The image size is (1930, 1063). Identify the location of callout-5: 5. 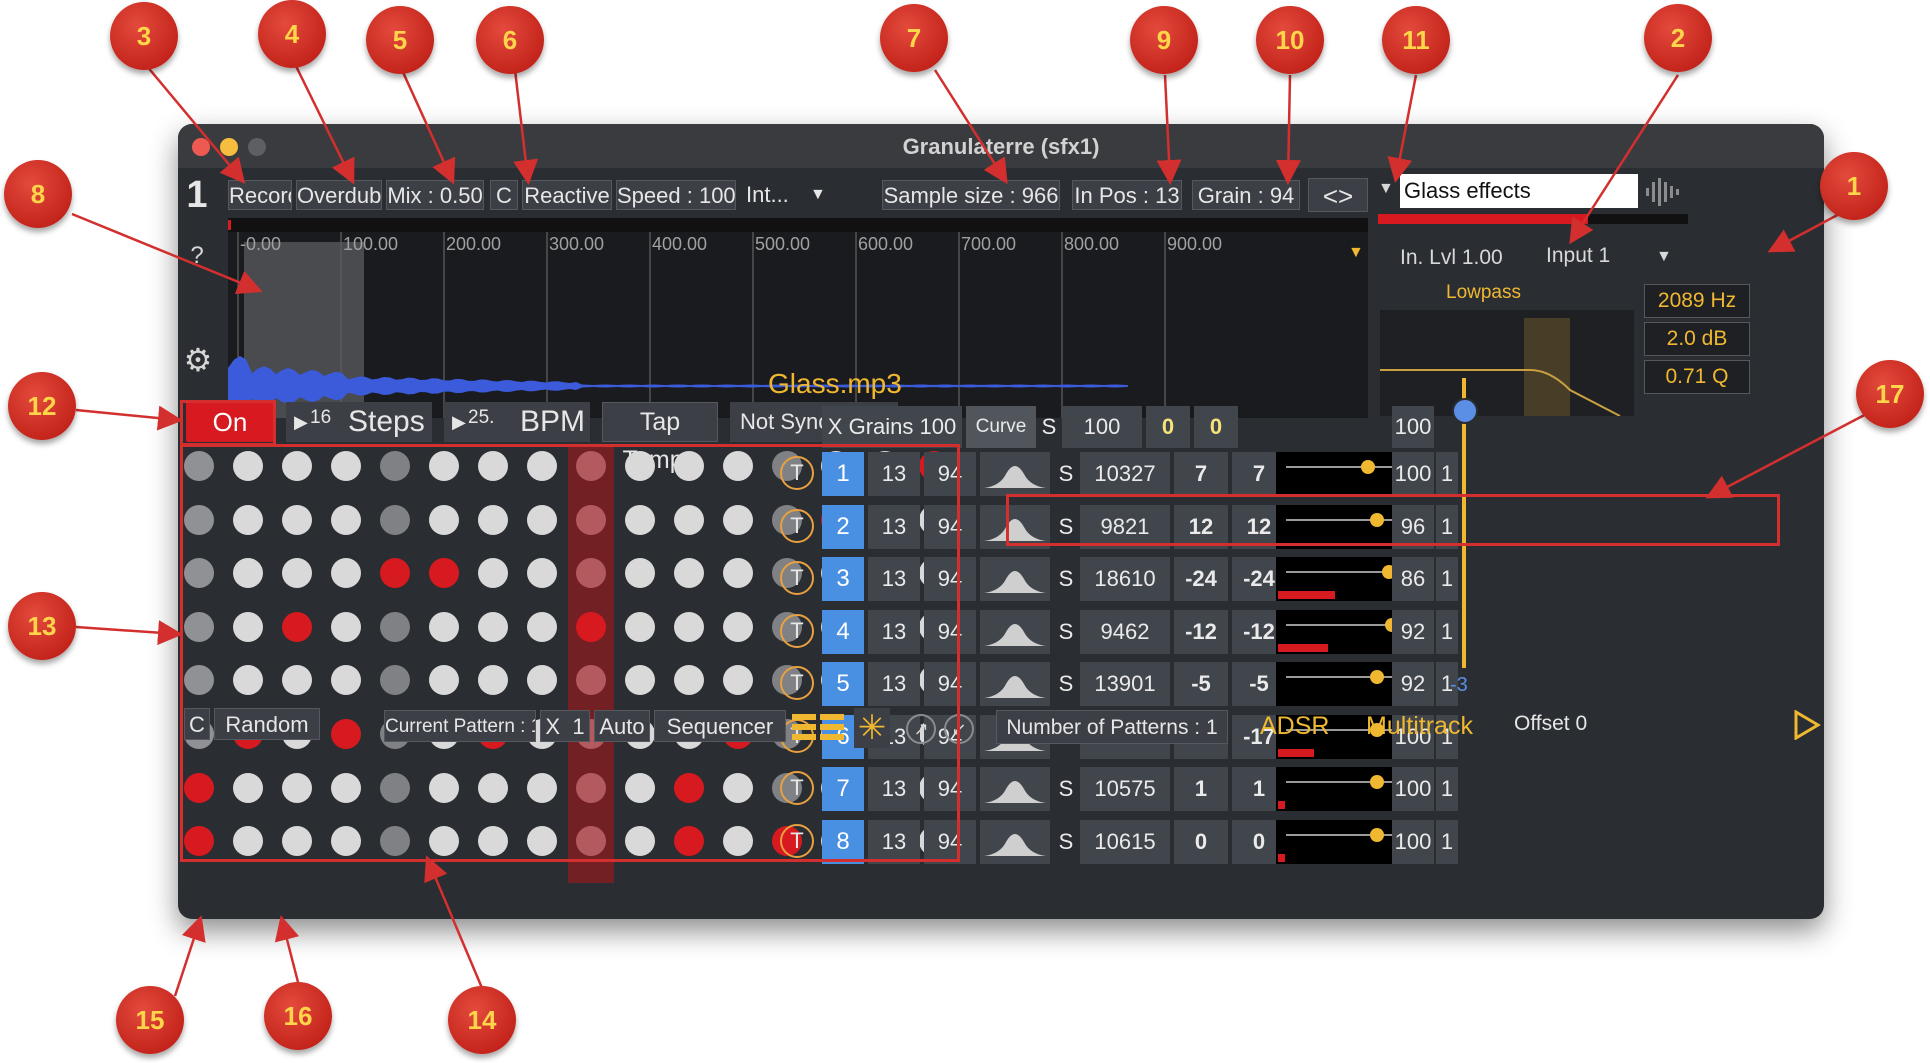
(400, 40).